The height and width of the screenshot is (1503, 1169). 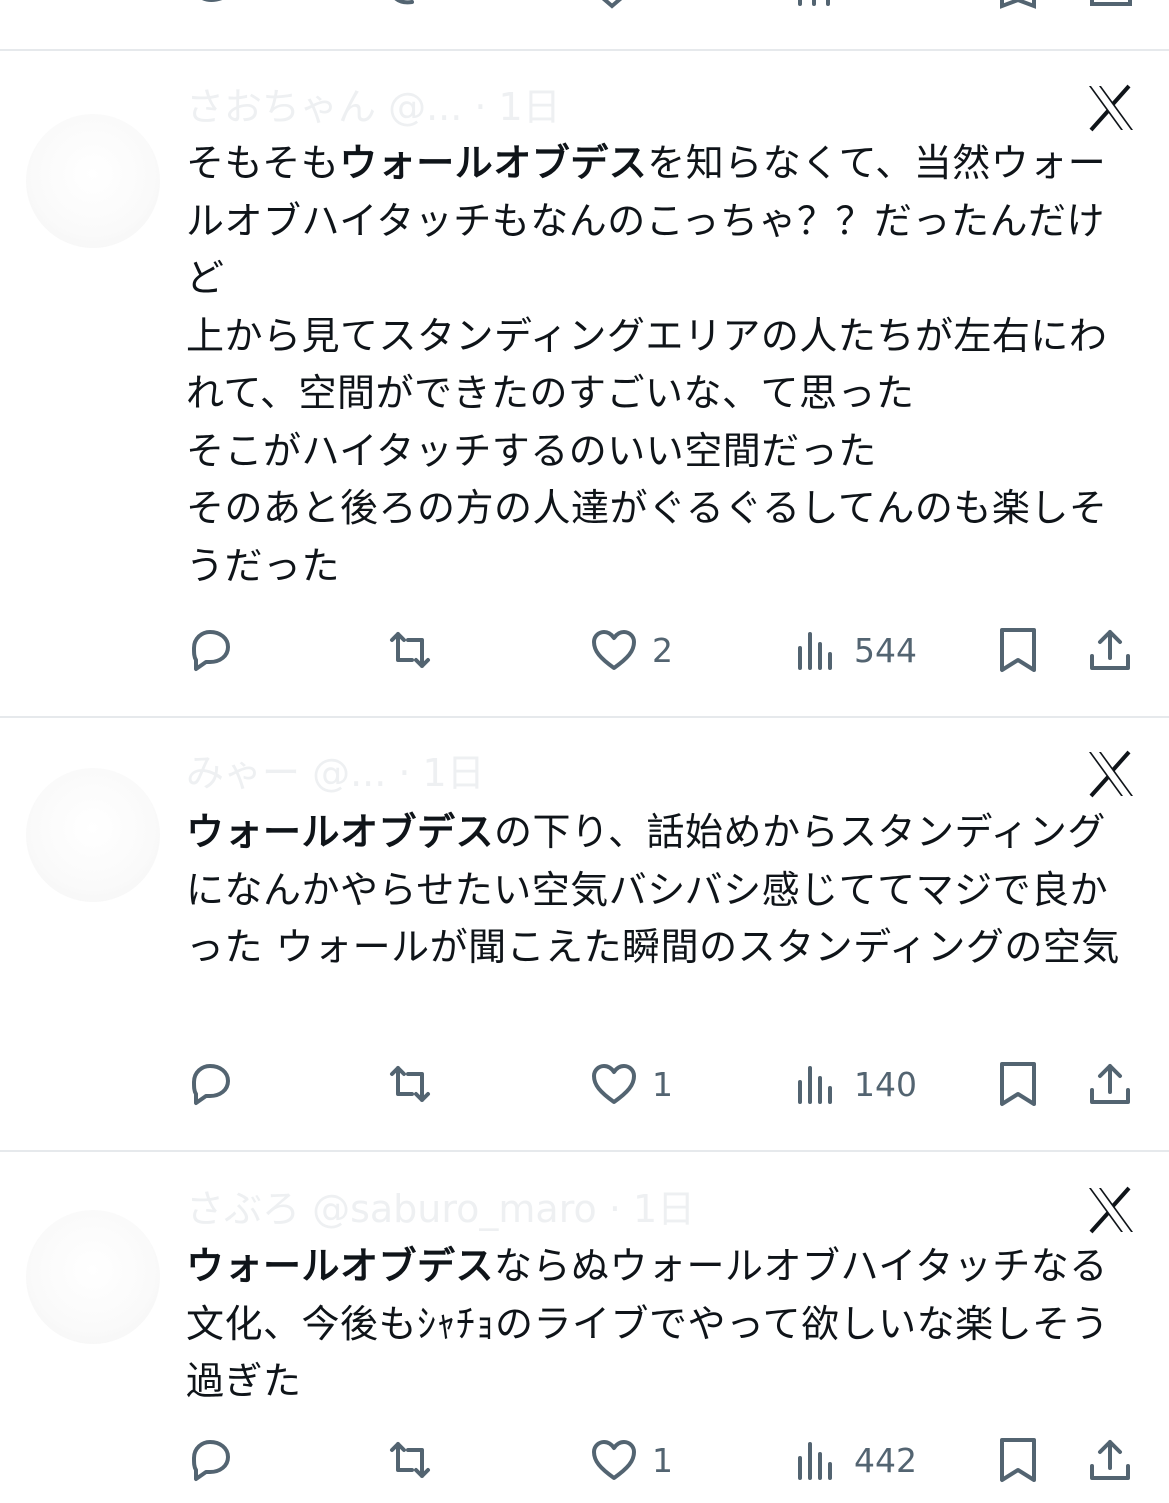 I want to click on divider, so click(x=584, y=50).